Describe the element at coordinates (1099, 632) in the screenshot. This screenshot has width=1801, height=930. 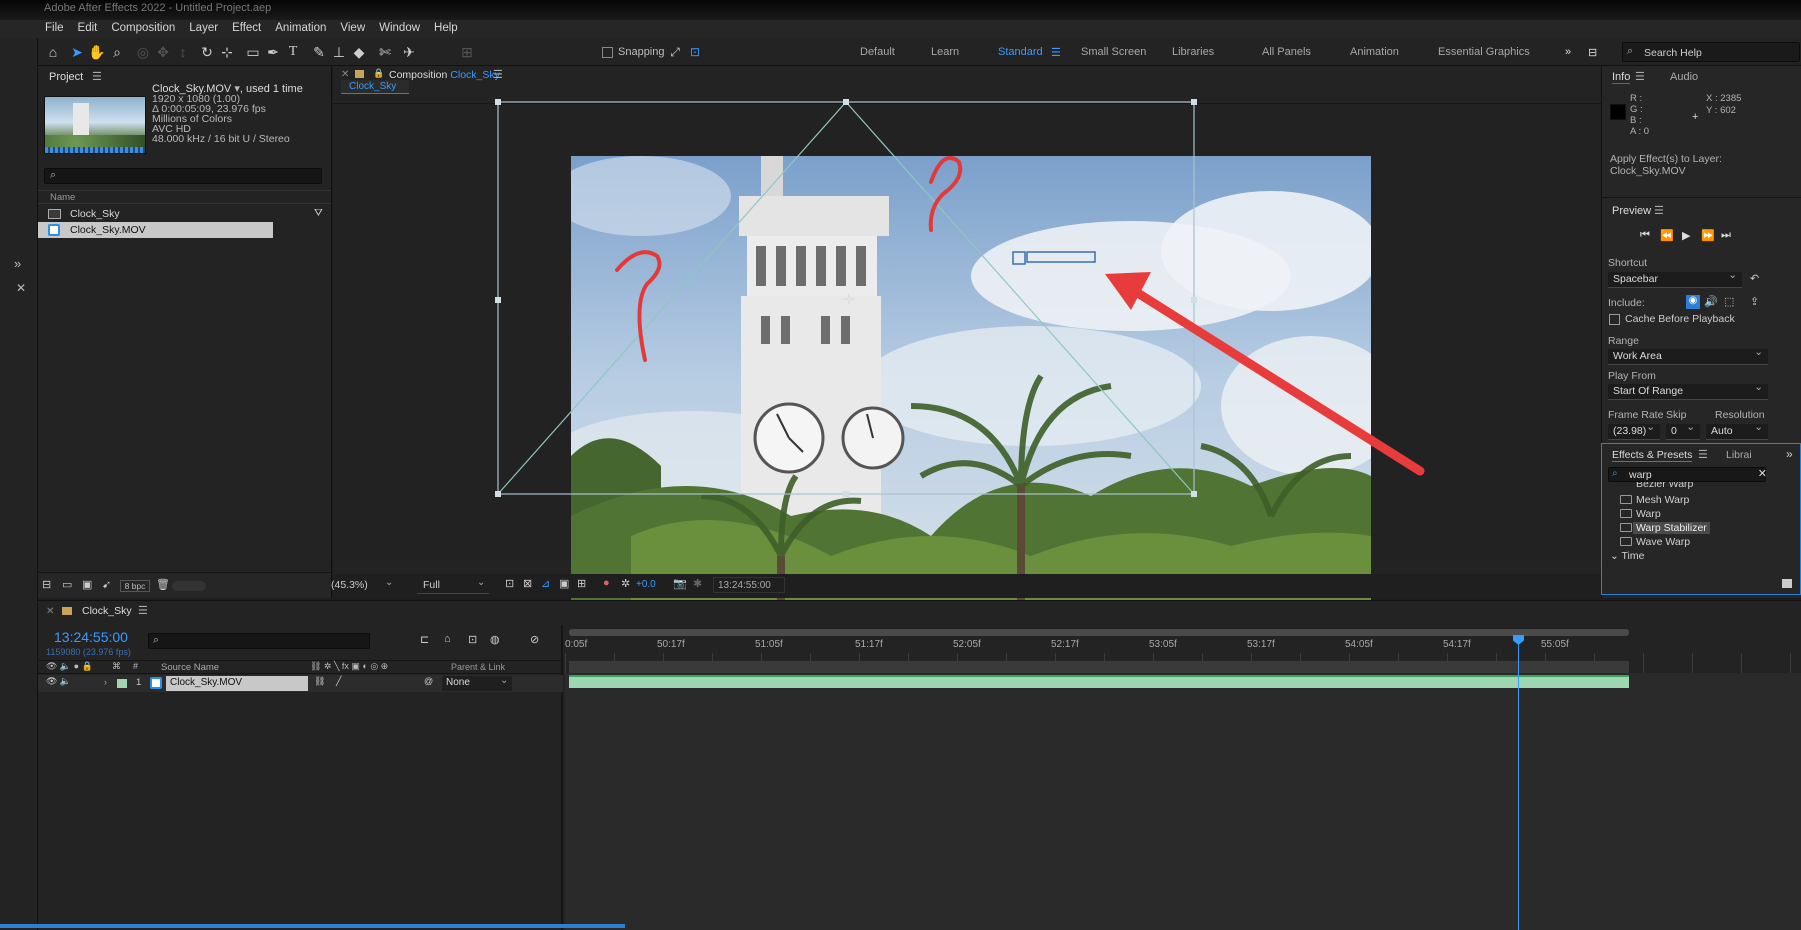
I see `work-area-bar` at that location.